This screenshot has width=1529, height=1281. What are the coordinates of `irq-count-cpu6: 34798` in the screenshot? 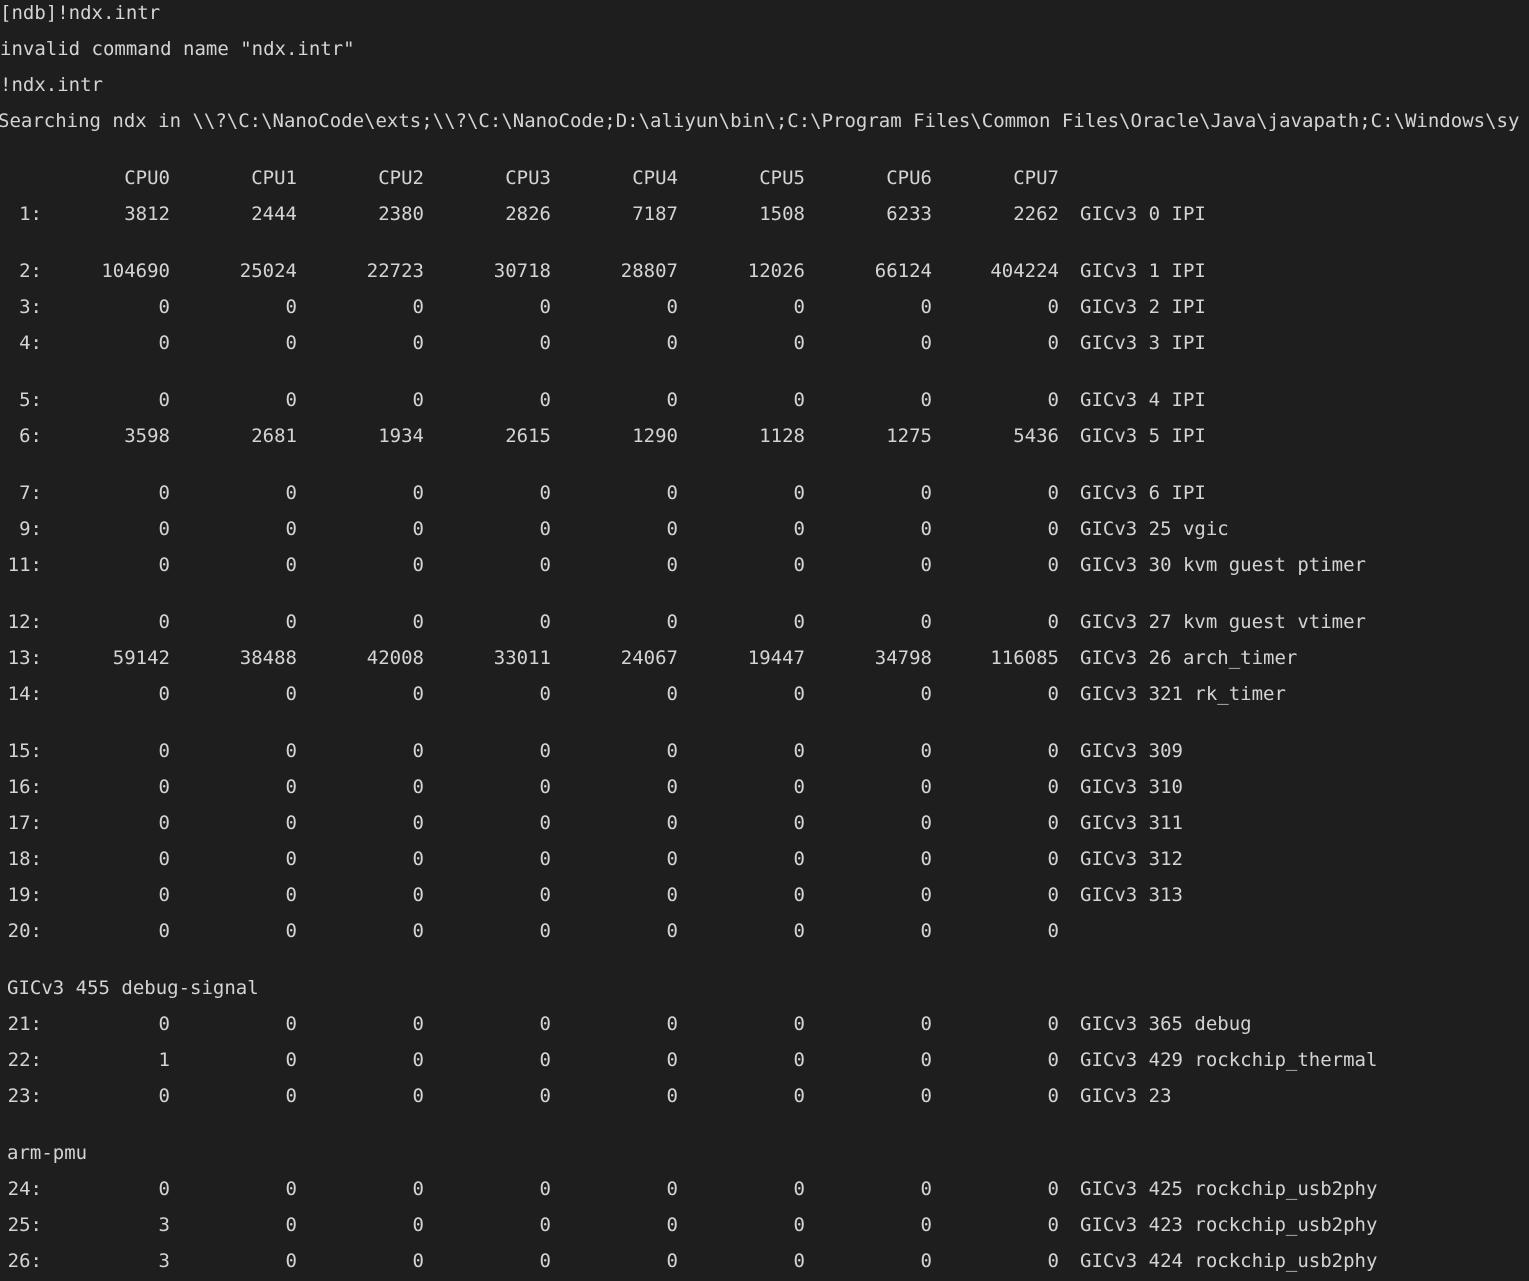 It's located at (903, 658).